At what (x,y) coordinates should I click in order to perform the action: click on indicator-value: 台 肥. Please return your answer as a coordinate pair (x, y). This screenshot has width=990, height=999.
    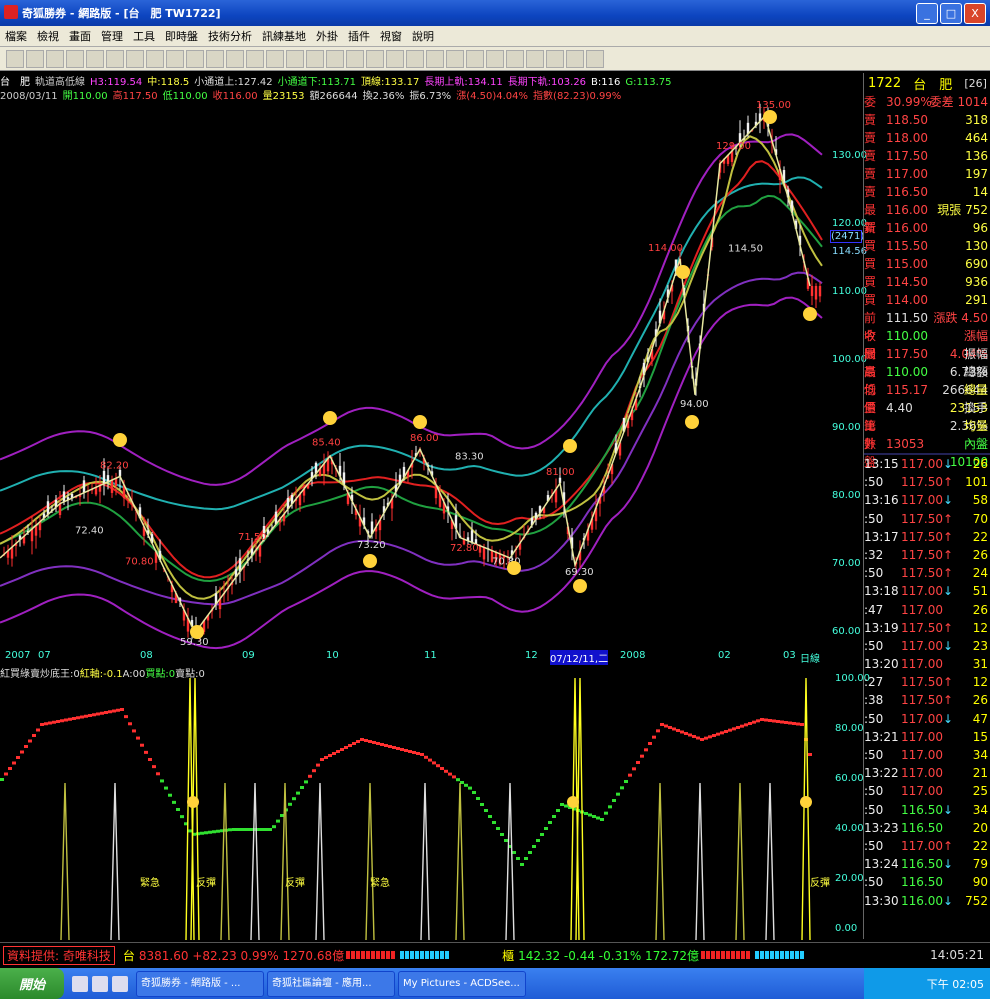
    Looking at the image, I should click on (15, 82).